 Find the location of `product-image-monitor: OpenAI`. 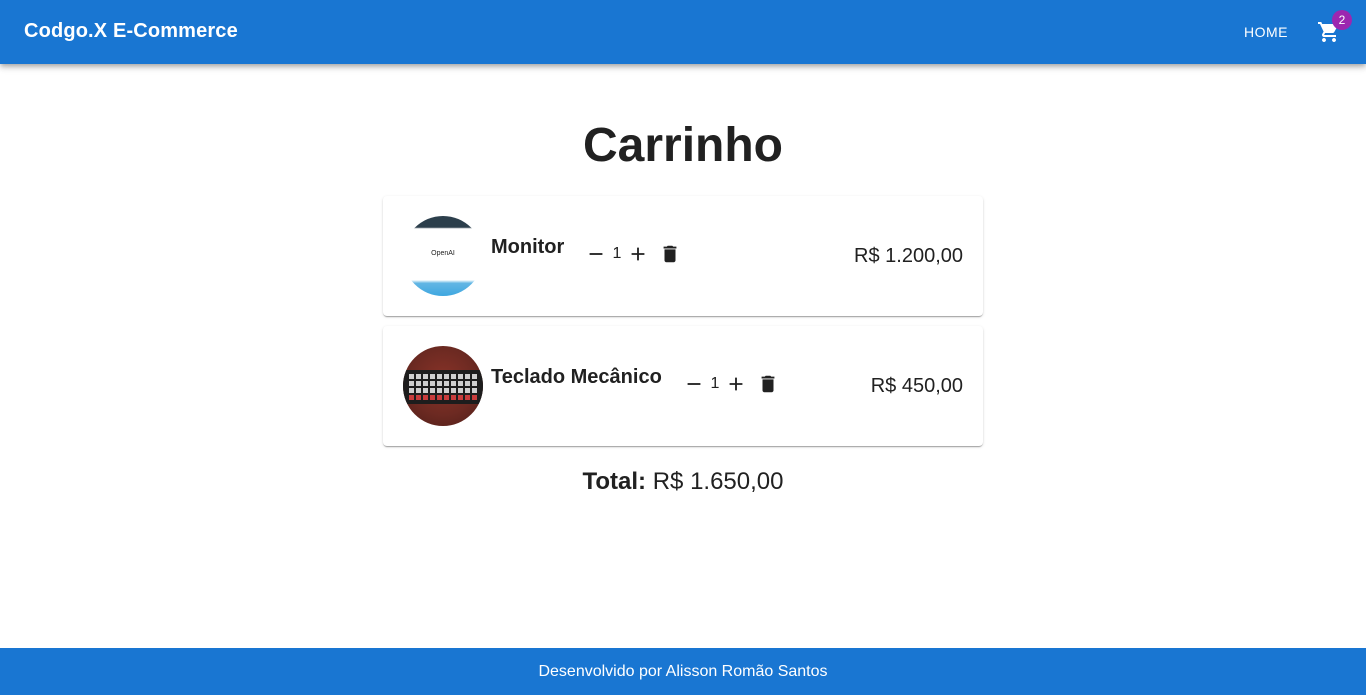

product-image-monitor: OpenAI is located at coordinates (443, 256).